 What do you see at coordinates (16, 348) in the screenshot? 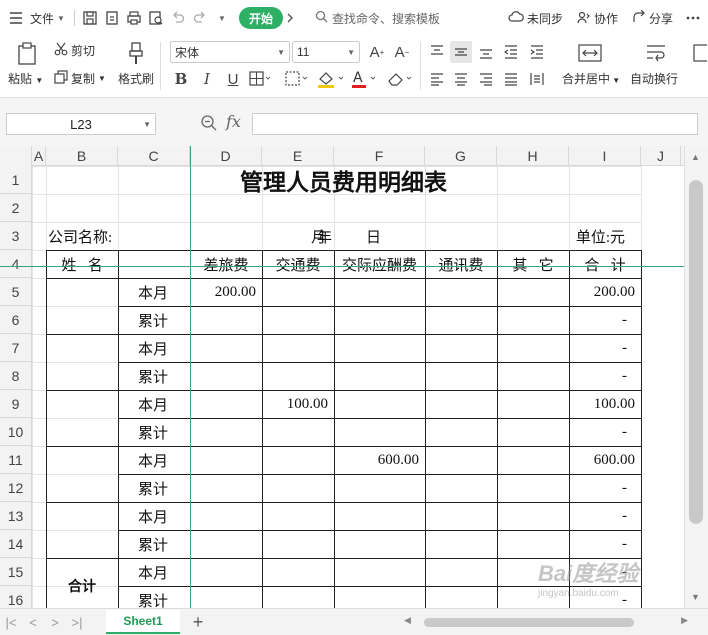
I see `row-header-7: 7` at bounding box center [16, 348].